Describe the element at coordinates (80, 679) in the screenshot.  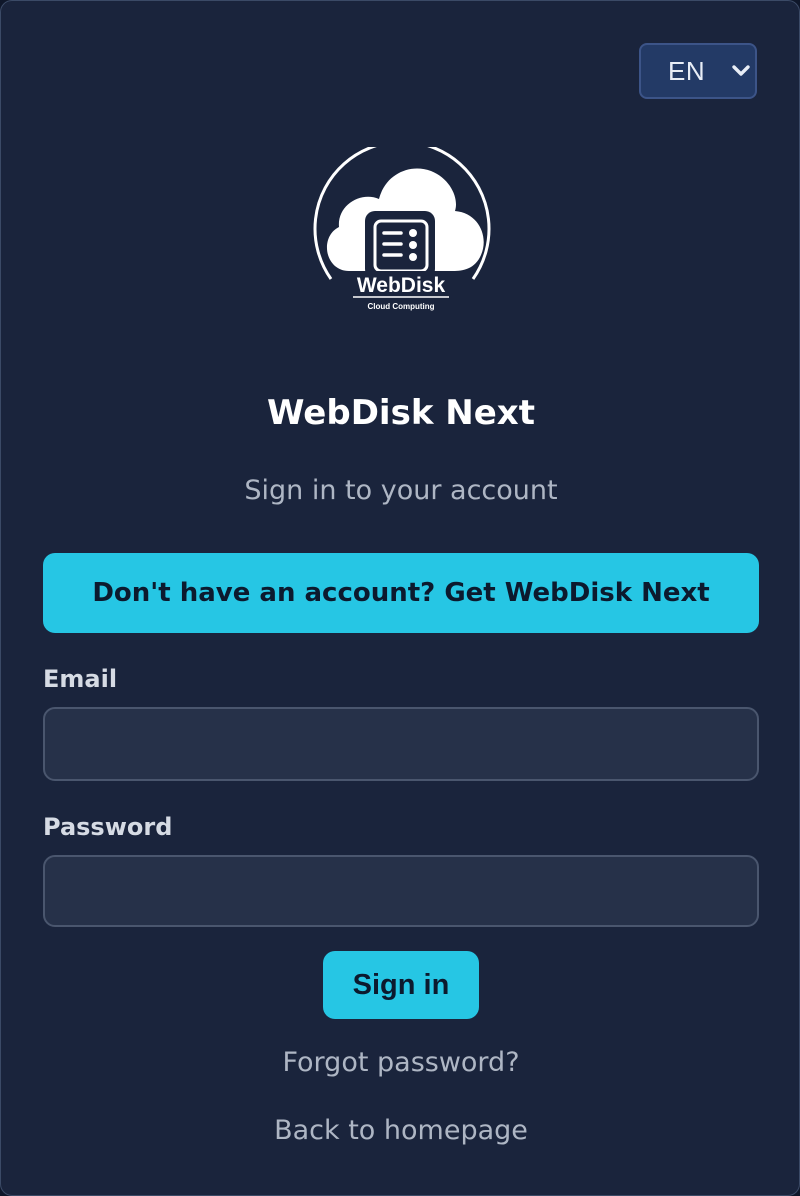
I see `email-label: Email` at that location.